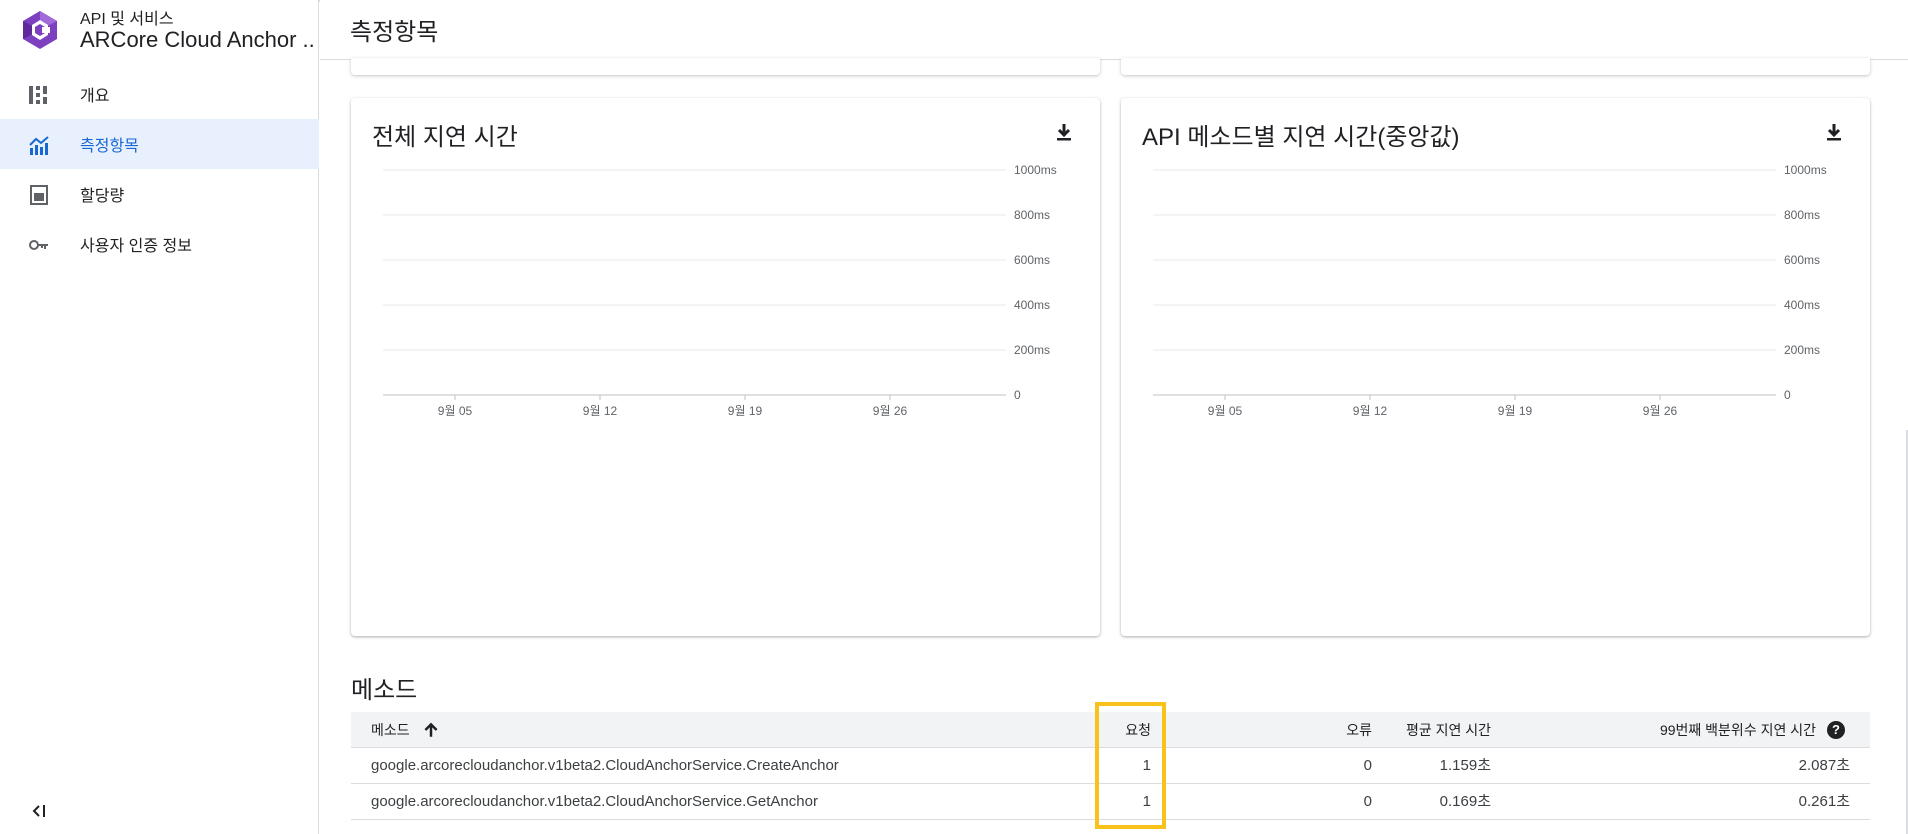 The height and width of the screenshot is (834, 1908). I want to click on column-header-requests: 요청, so click(1121, 730).